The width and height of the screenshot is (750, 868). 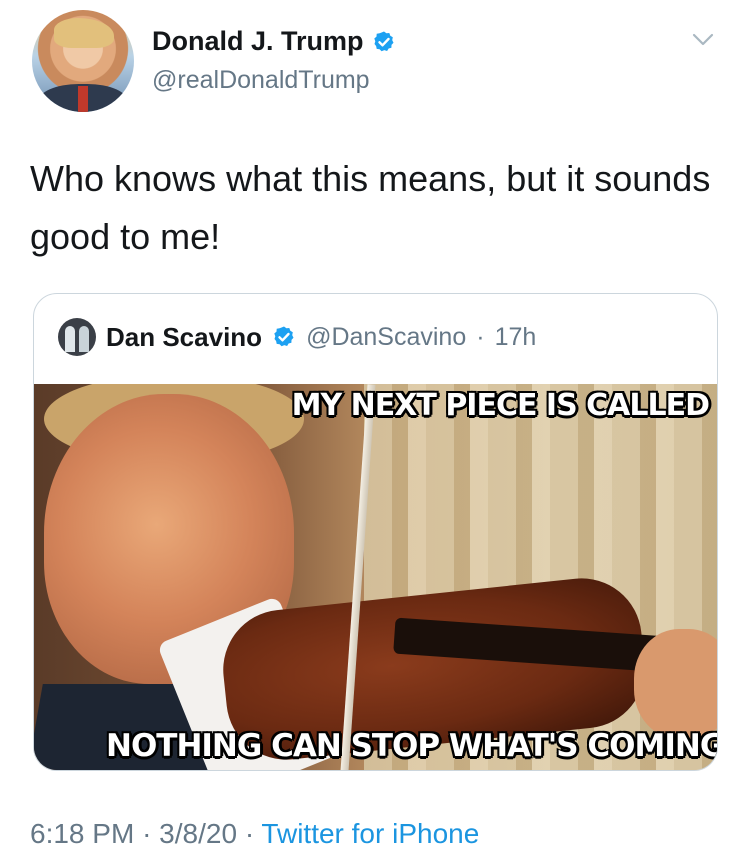 What do you see at coordinates (515, 336) in the screenshot?
I see `quoted-tweet-timestamp: 17h` at bounding box center [515, 336].